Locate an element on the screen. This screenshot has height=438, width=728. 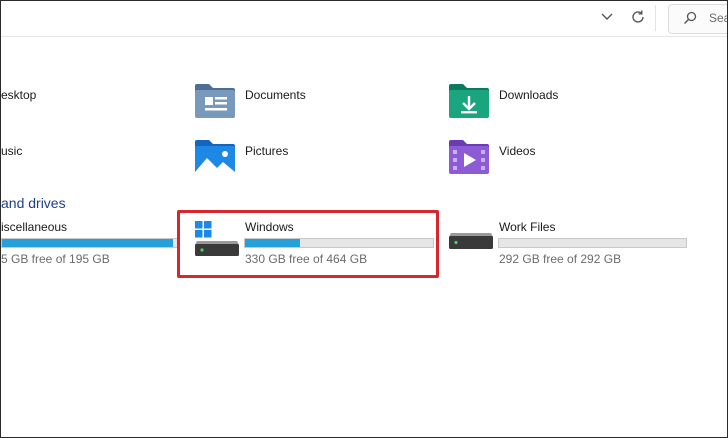
chevron-down-icon is located at coordinates (607, 16).